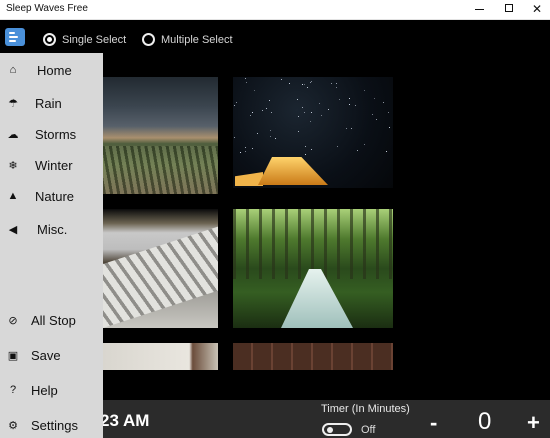 The height and width of the screenshot is (438, 550). I want to click on sound-tile-partial-wood, so click(313, 356).